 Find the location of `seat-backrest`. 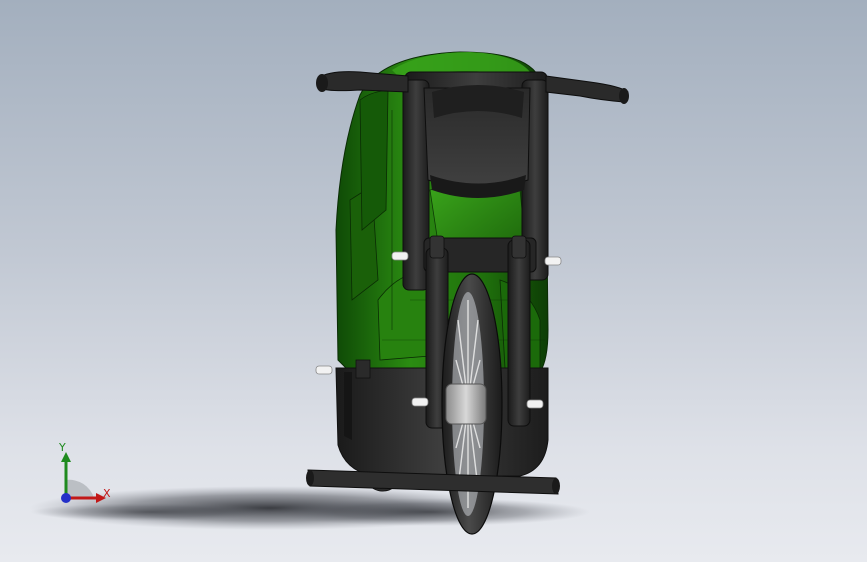

seat-backrest is located at coordinates (477, 141).